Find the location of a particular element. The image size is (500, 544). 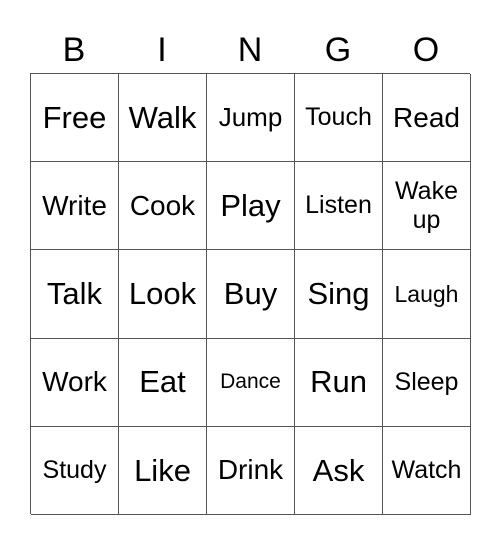

bingo-cell: Sing is located at coordinates (339, 294).